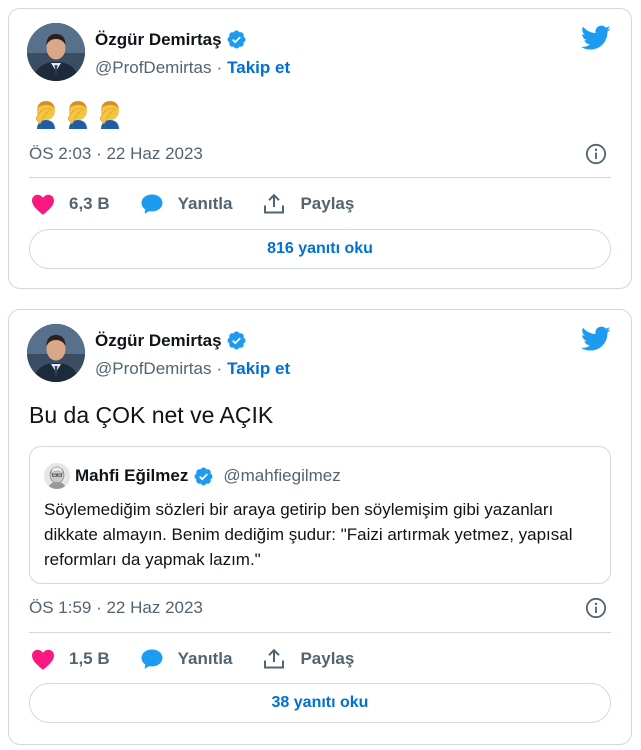 This screenshot has height=750, width=641. I want to click on quoted-author-handle: @mahfiegilmez, so click(282, 475).